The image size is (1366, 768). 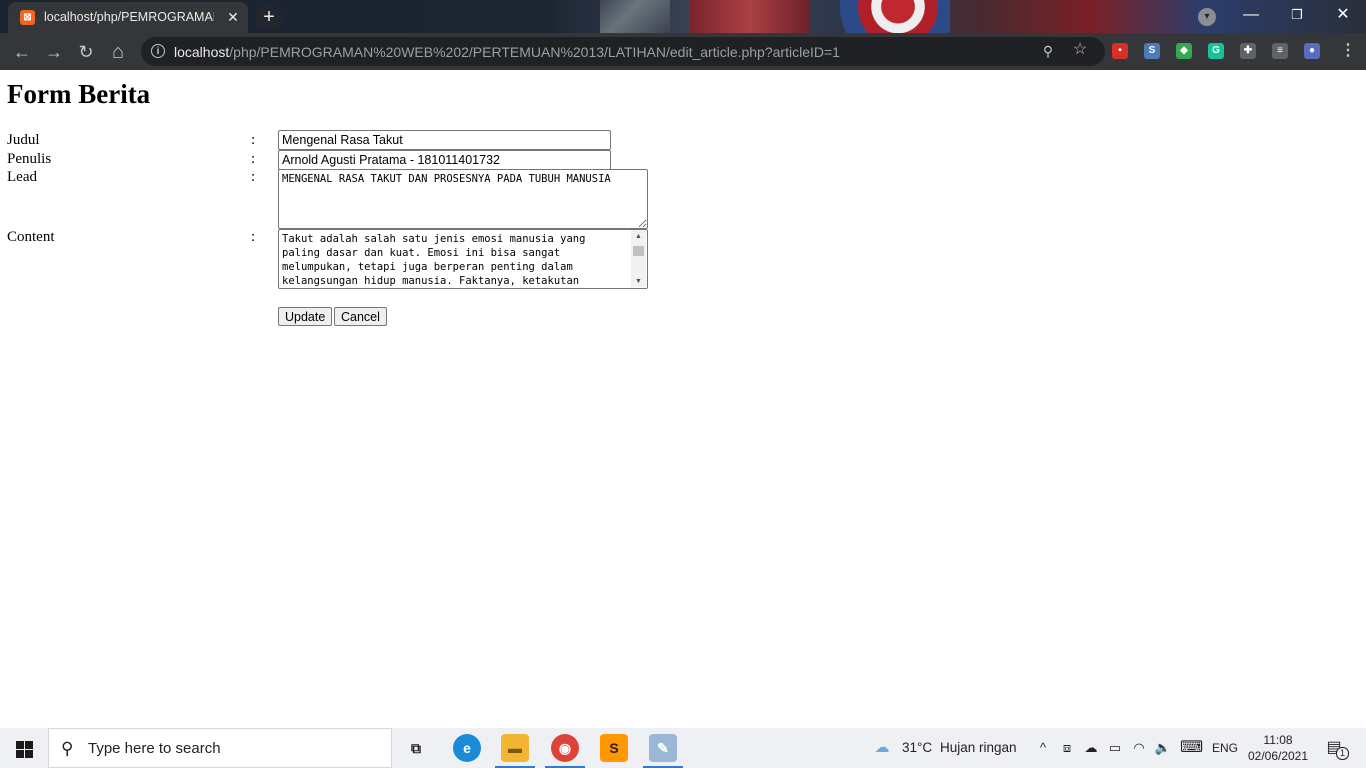 What do you see at coordinates (154, 748) in the screenshot?
I see `search-placeholder: Type here to search` at bounding box center [154, 748].